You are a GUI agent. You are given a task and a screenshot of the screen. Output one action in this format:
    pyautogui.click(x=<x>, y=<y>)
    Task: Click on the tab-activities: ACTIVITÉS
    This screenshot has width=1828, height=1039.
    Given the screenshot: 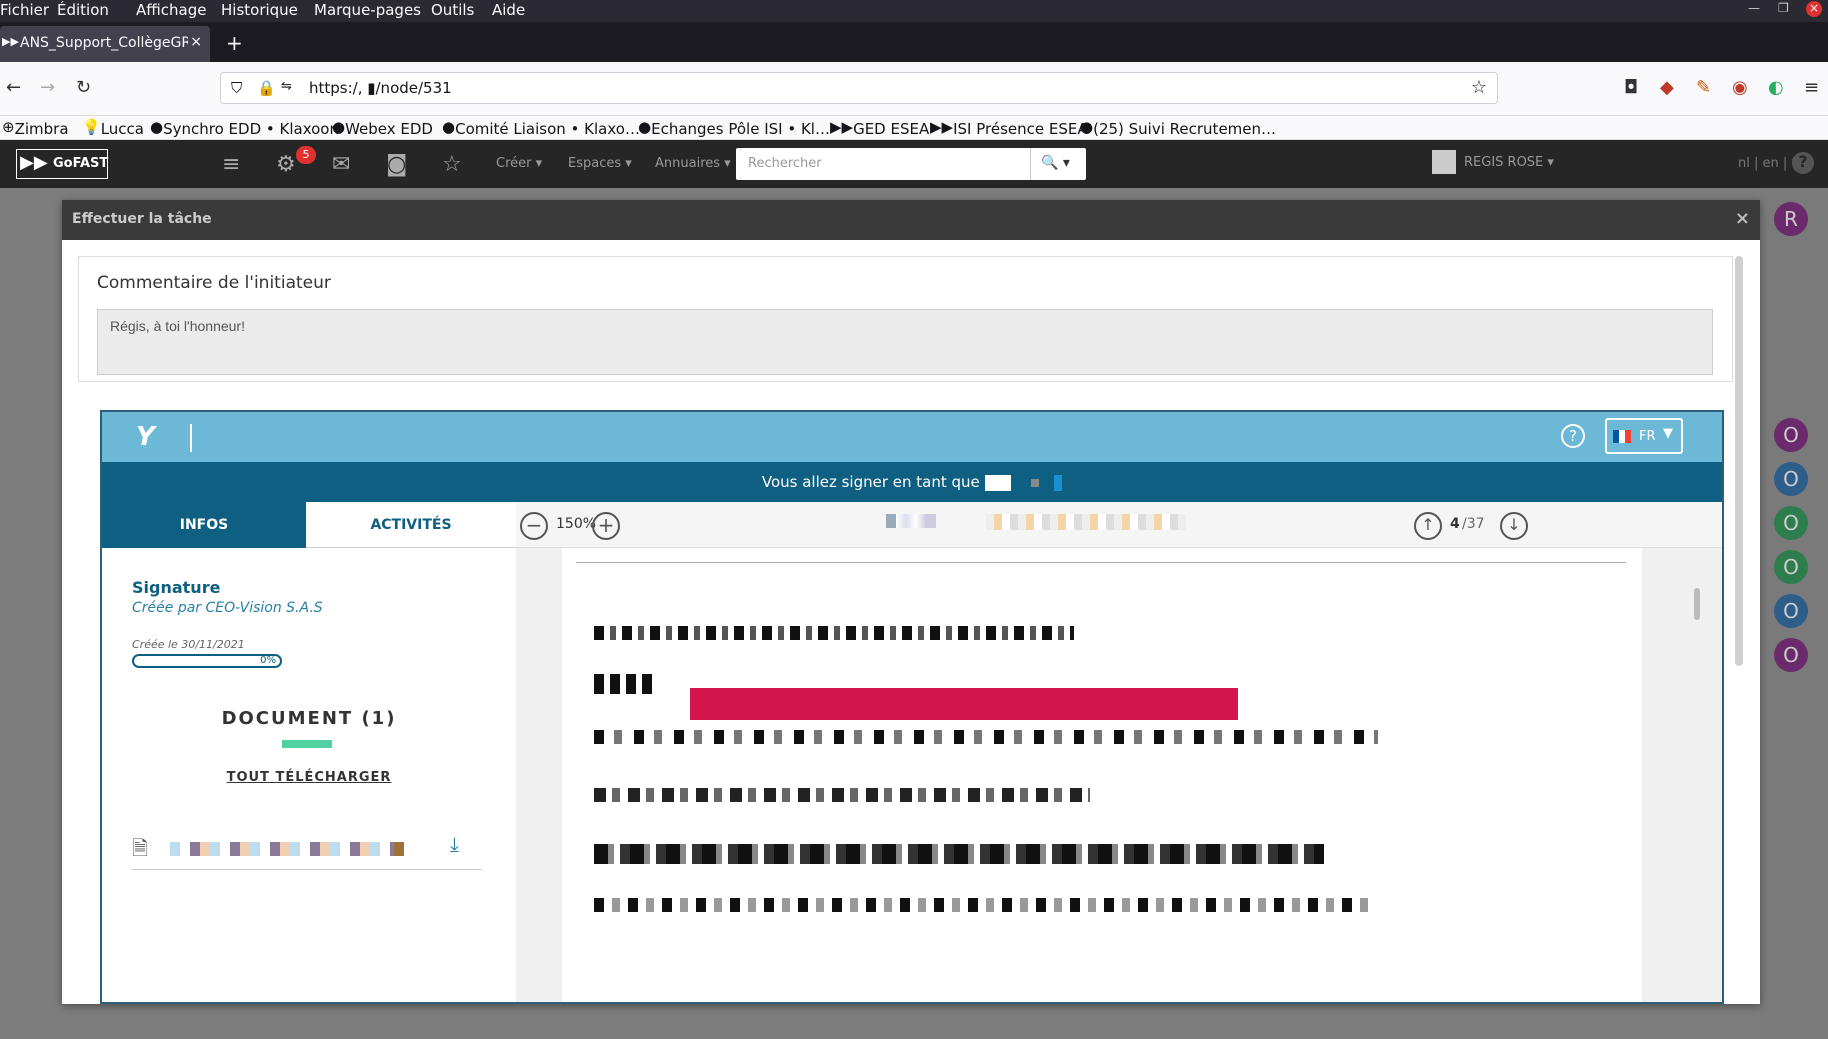 What is the action you would take?
    pyautogui.click(x=411, y=525)
    